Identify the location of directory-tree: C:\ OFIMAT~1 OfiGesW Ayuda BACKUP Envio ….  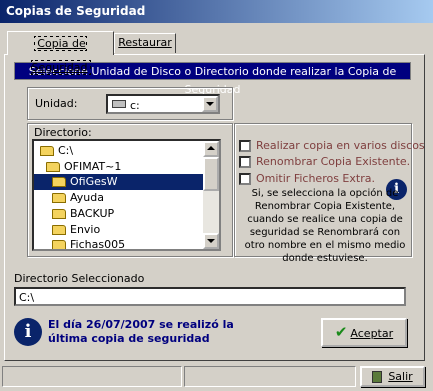
(126, 195).